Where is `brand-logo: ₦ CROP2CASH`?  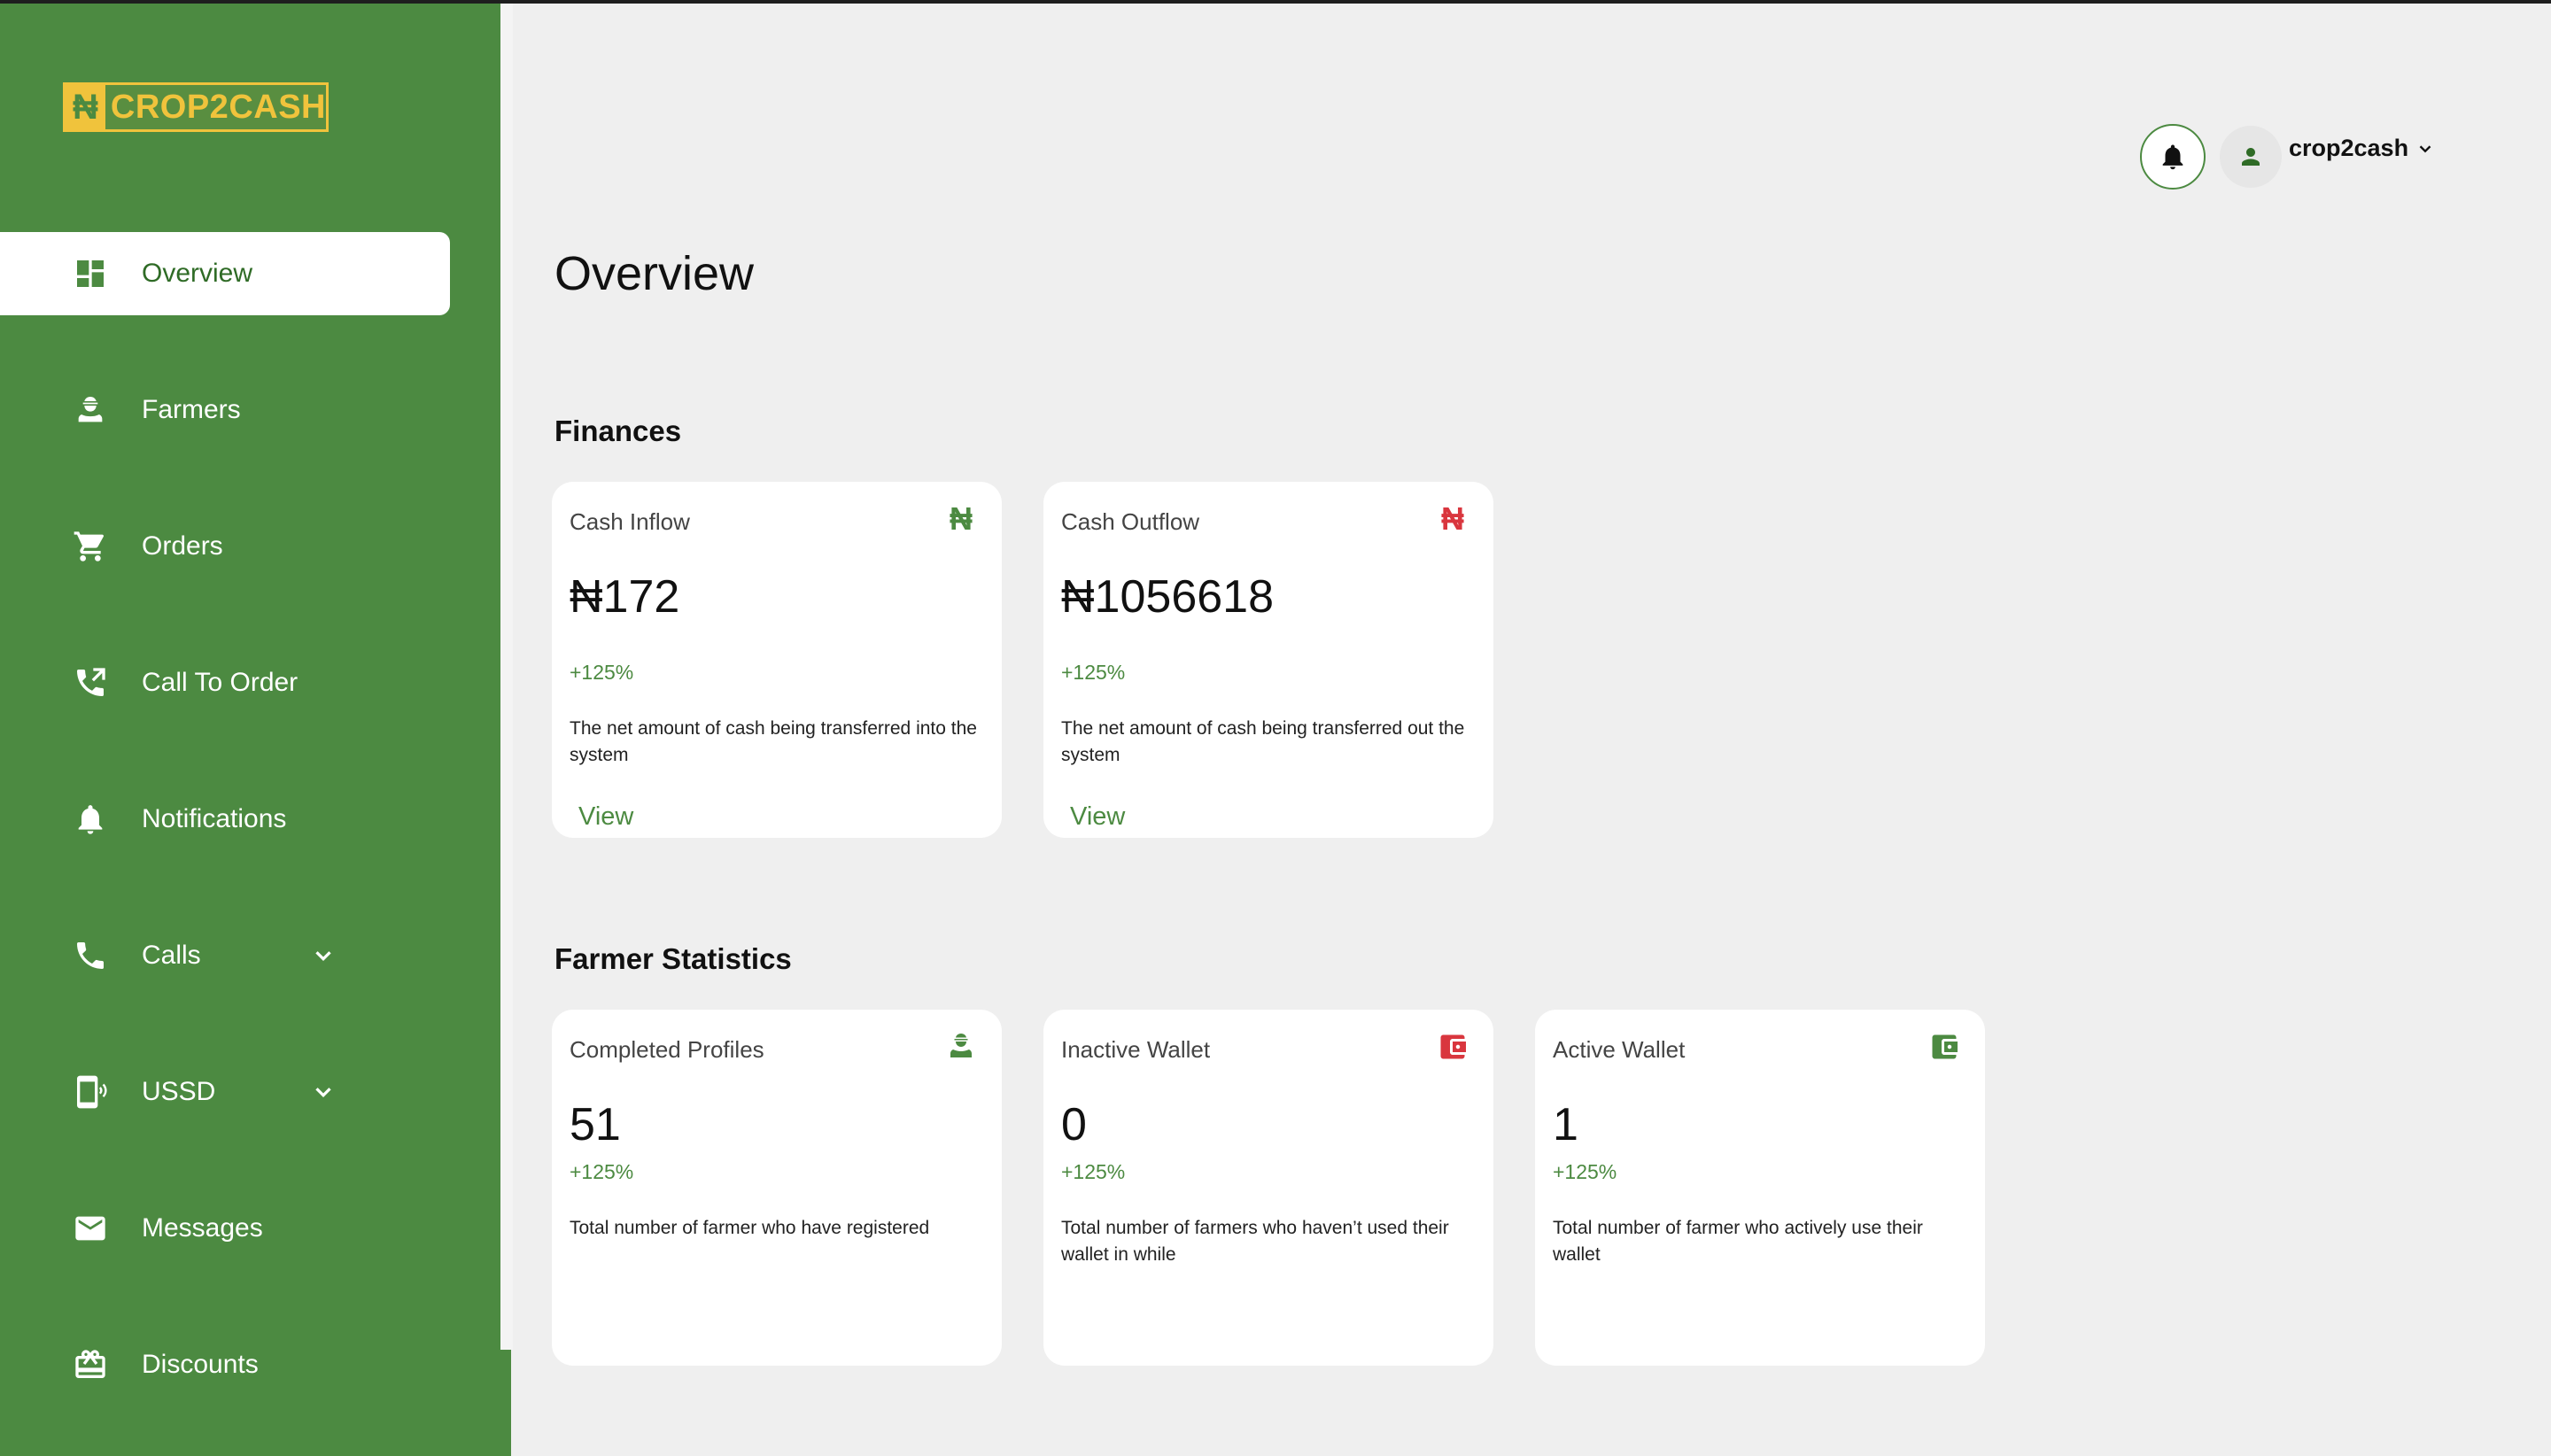 brand-logo: ₦ CROP2CASH is located at coordinates (196, 107).